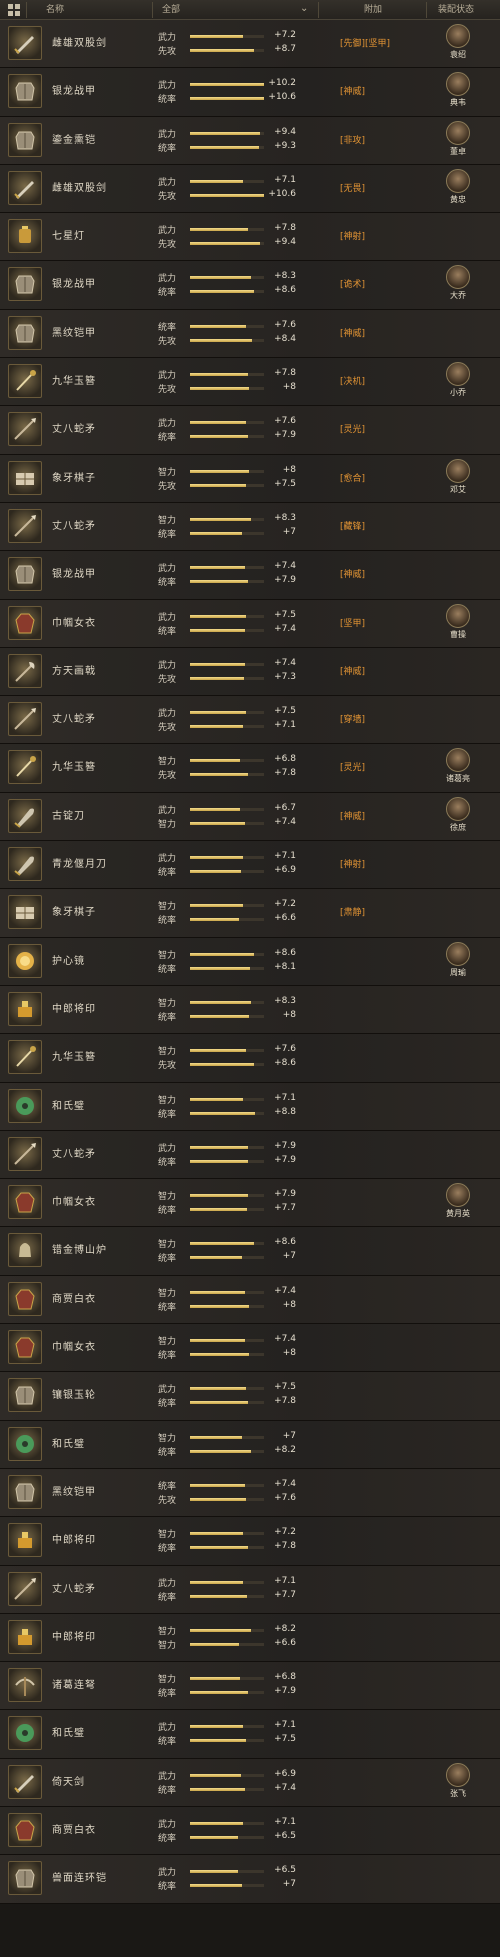  Describe the element at coordinates (228, 1692) in the screenshot. I see `stat-line: 统率 +7.9` at that location.